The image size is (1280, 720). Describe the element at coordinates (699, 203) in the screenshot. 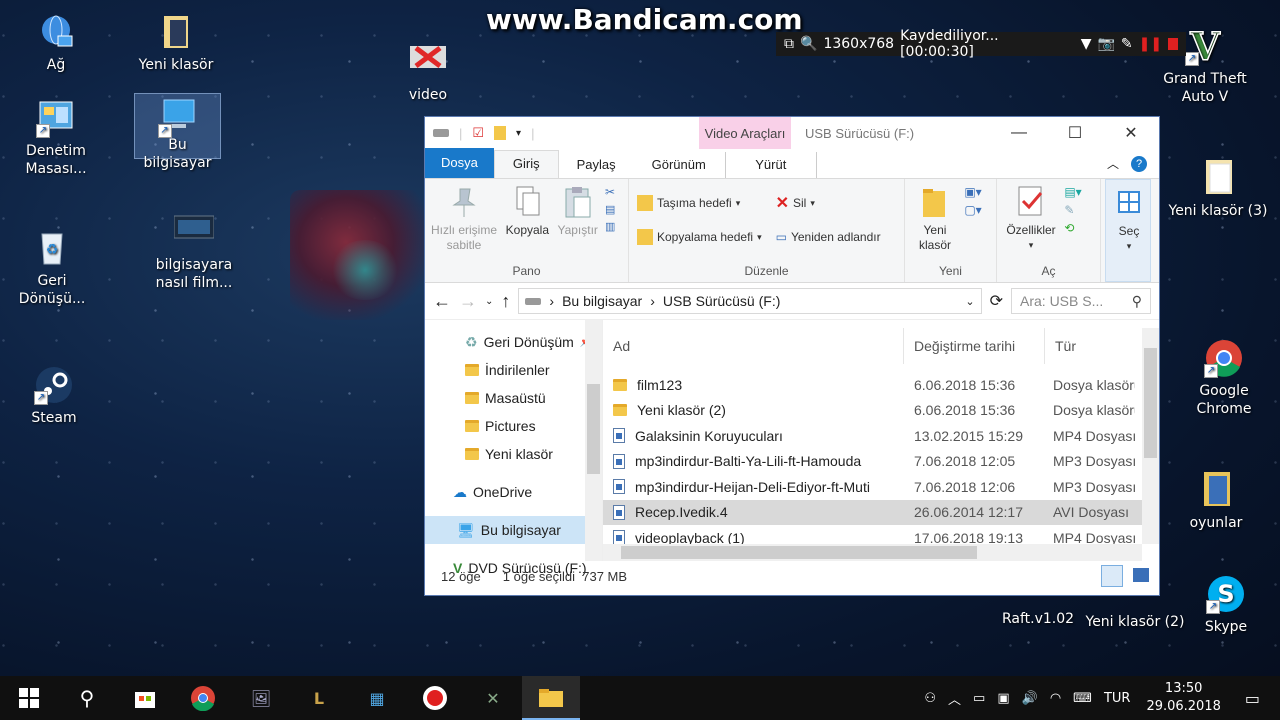

I see `move-to-button: Taşıma hedefi ▾` at that location.